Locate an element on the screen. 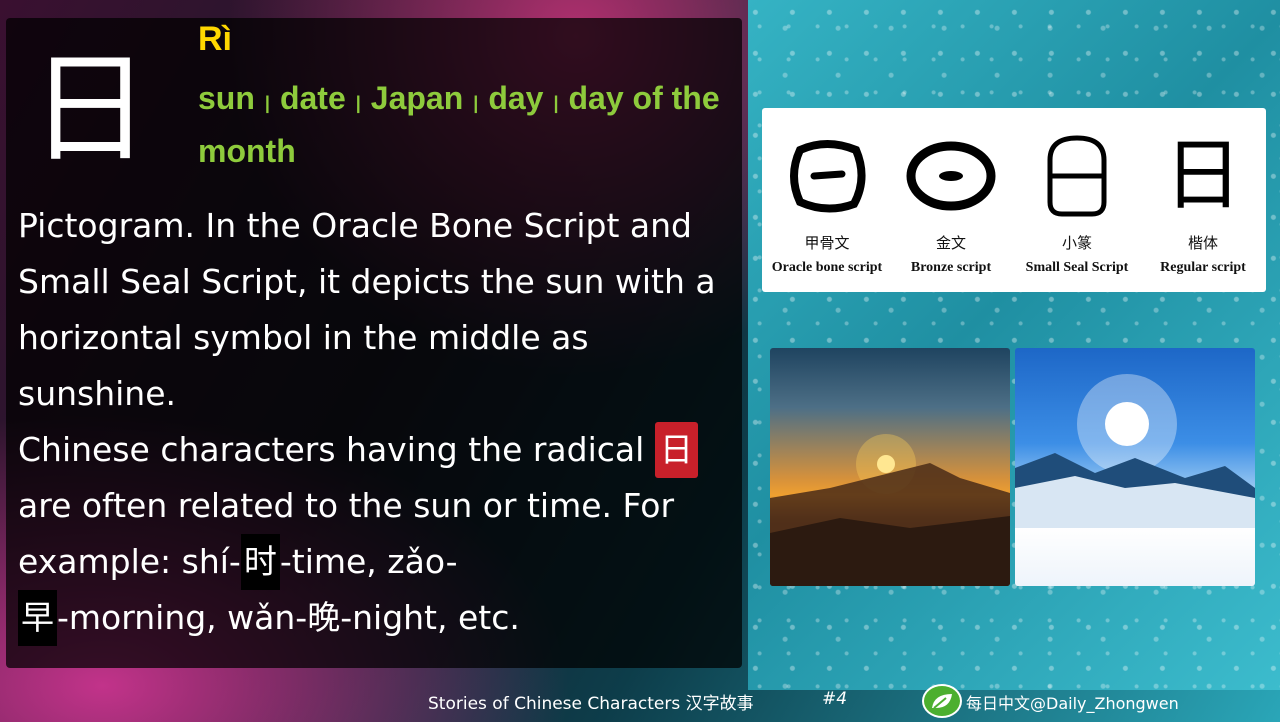 The height and width of the screenshot is (722, 1280). script-seal-en: Small Seal Script is located at coordinates (1077, 267).